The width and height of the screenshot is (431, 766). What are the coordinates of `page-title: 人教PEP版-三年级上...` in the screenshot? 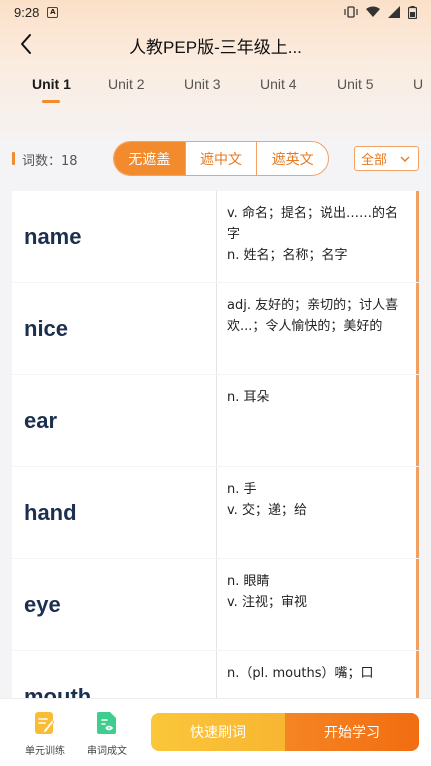 It's located at (215, 47).